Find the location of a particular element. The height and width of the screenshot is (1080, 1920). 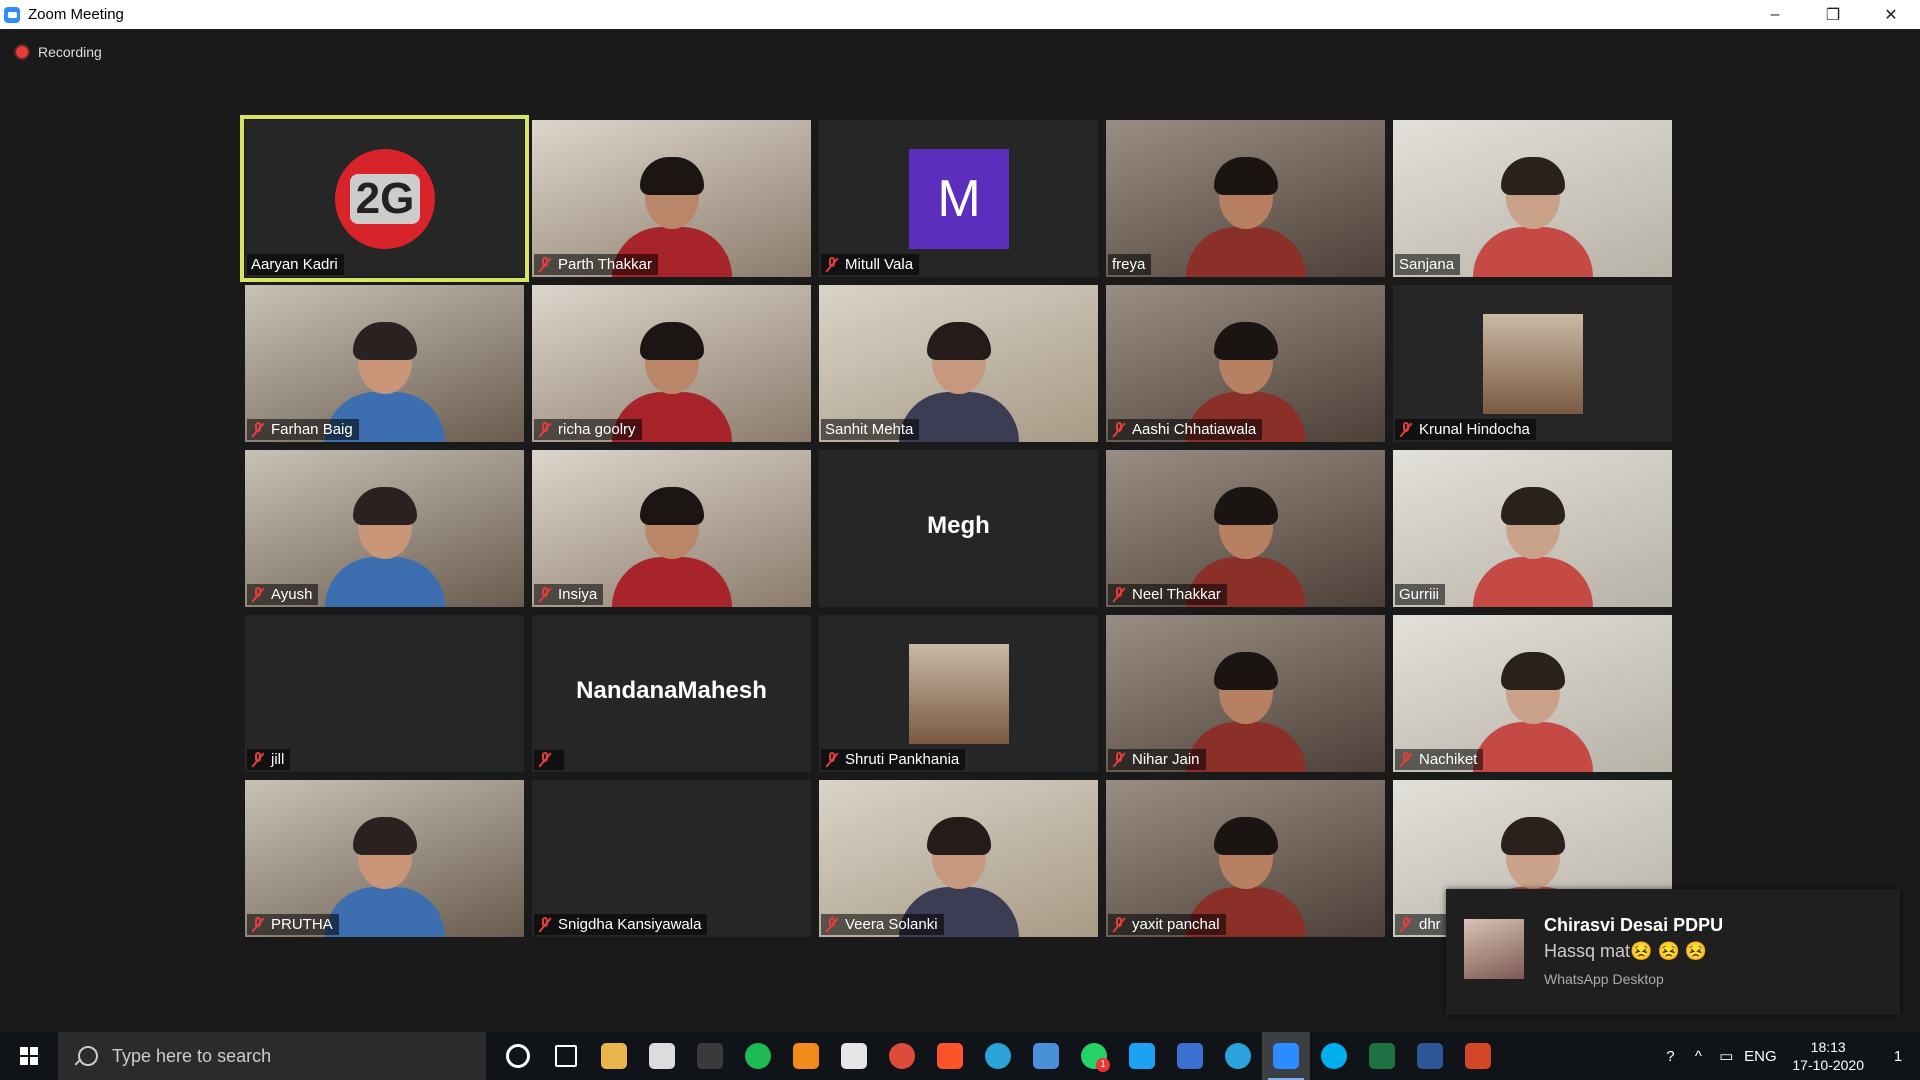

participant-nameplate: Ayush is located at coordinates (283, 594).